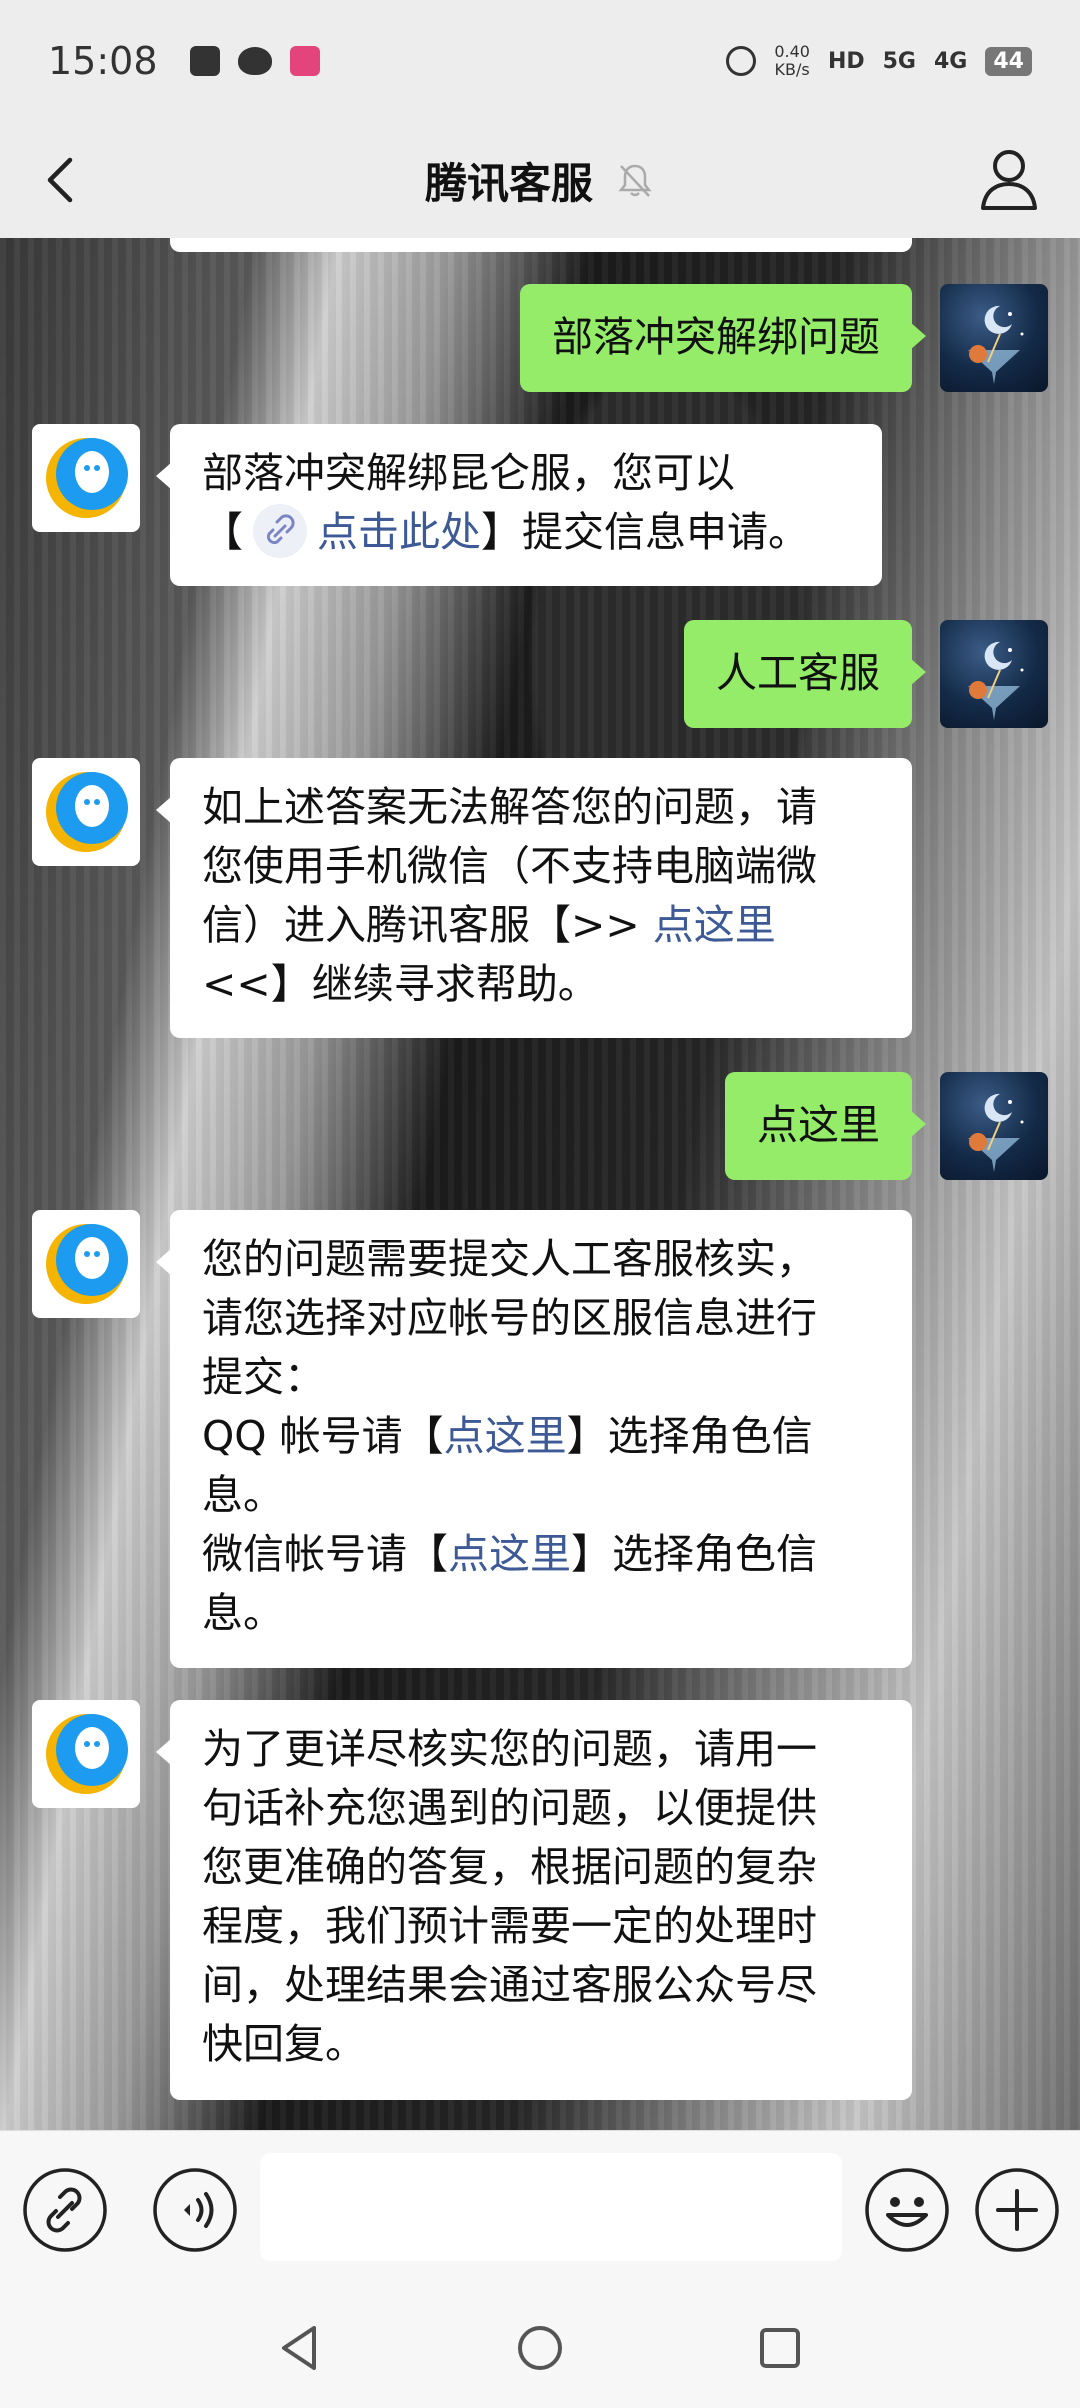  I want to click on alarm-icon, so click(741, 61).